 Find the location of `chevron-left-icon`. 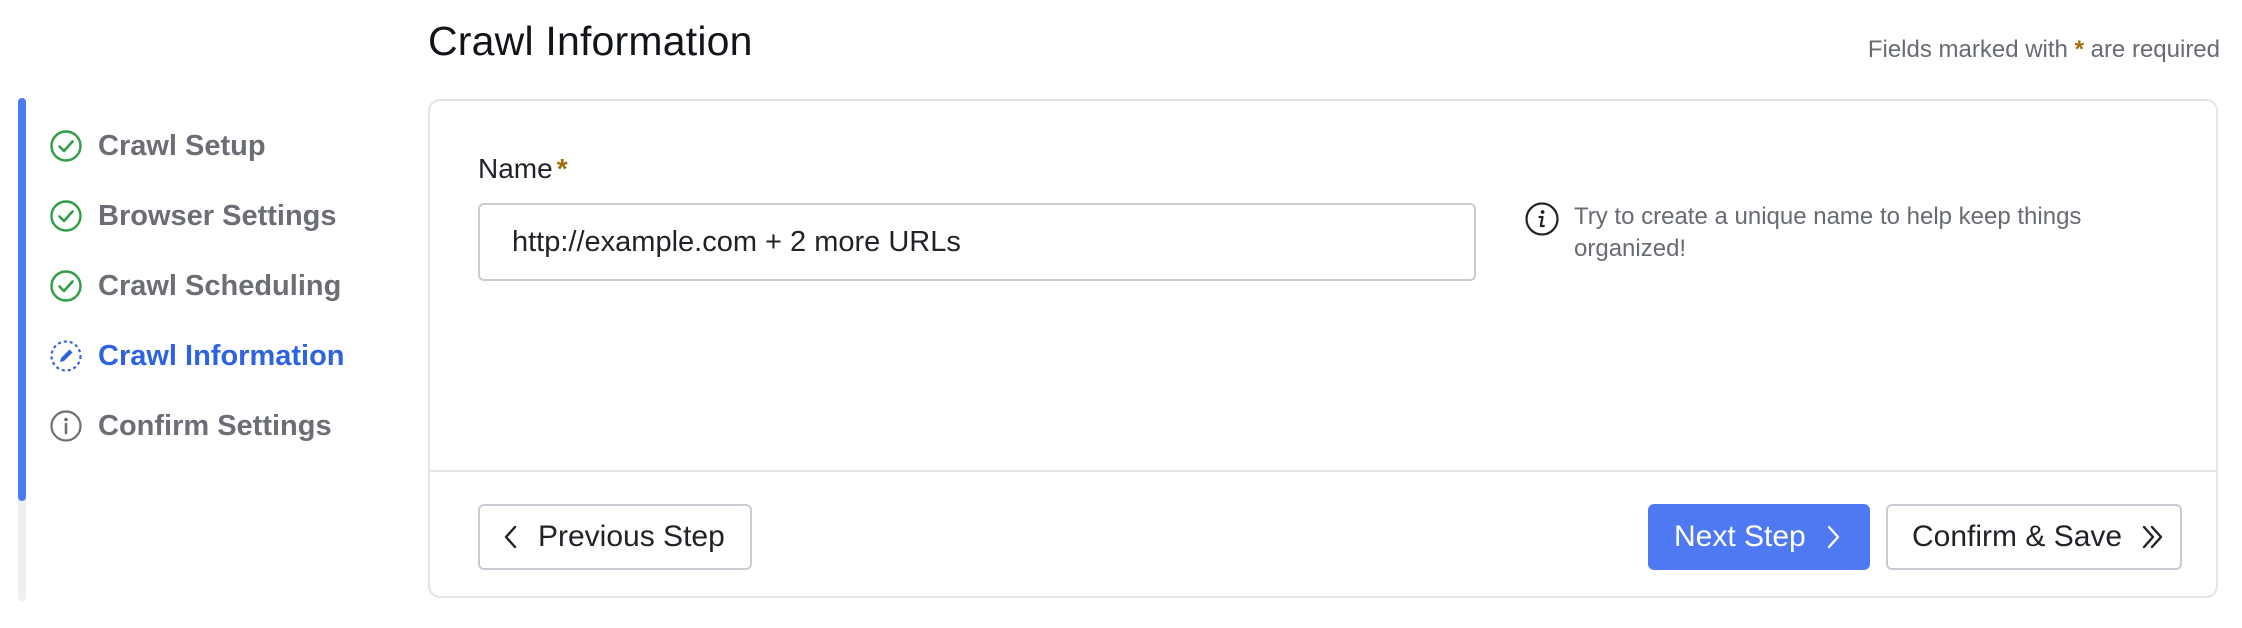

chevron-left-icon is located at coordinates (511, 537).